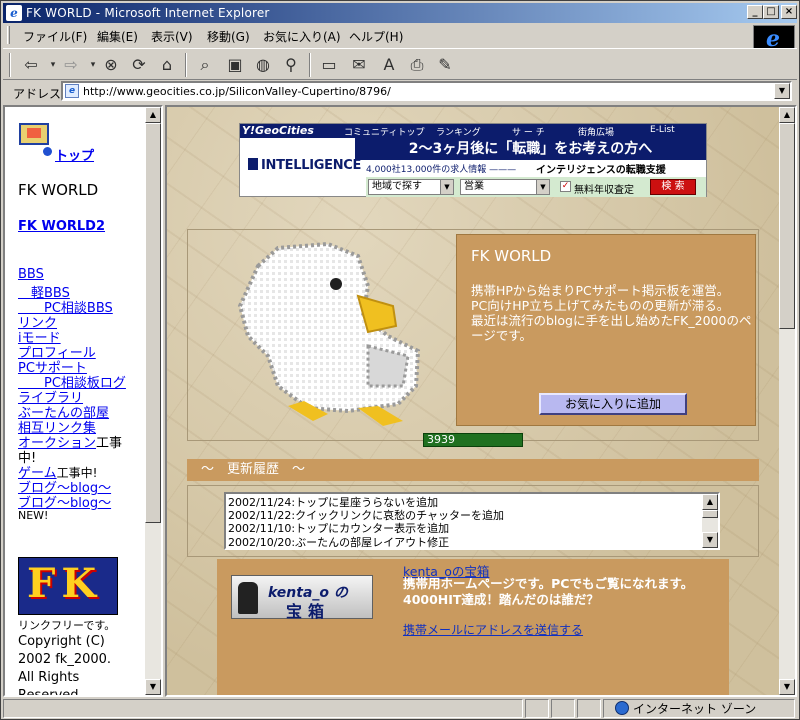 This screenshot has height=720, width=800. Describe the element at coordinates (530, 149) in the screenshot. I see `banner-headline: 2〜3ヶ月後に「転職」をお考えの方へ` at that location.